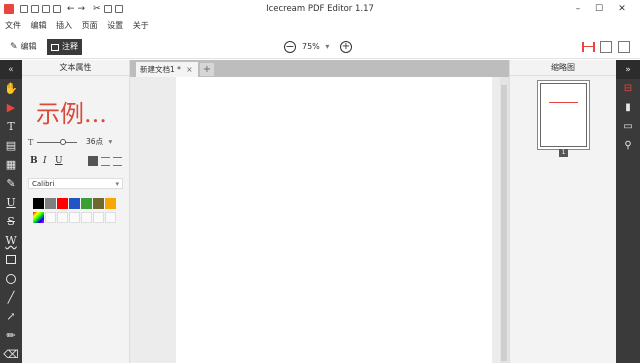 The height and width of the screenshot is (364, 640). What do you see at coordinates (115, 25) in the screenshot?
I see `menu-settings: 设置` at bounding box center [115, 25].